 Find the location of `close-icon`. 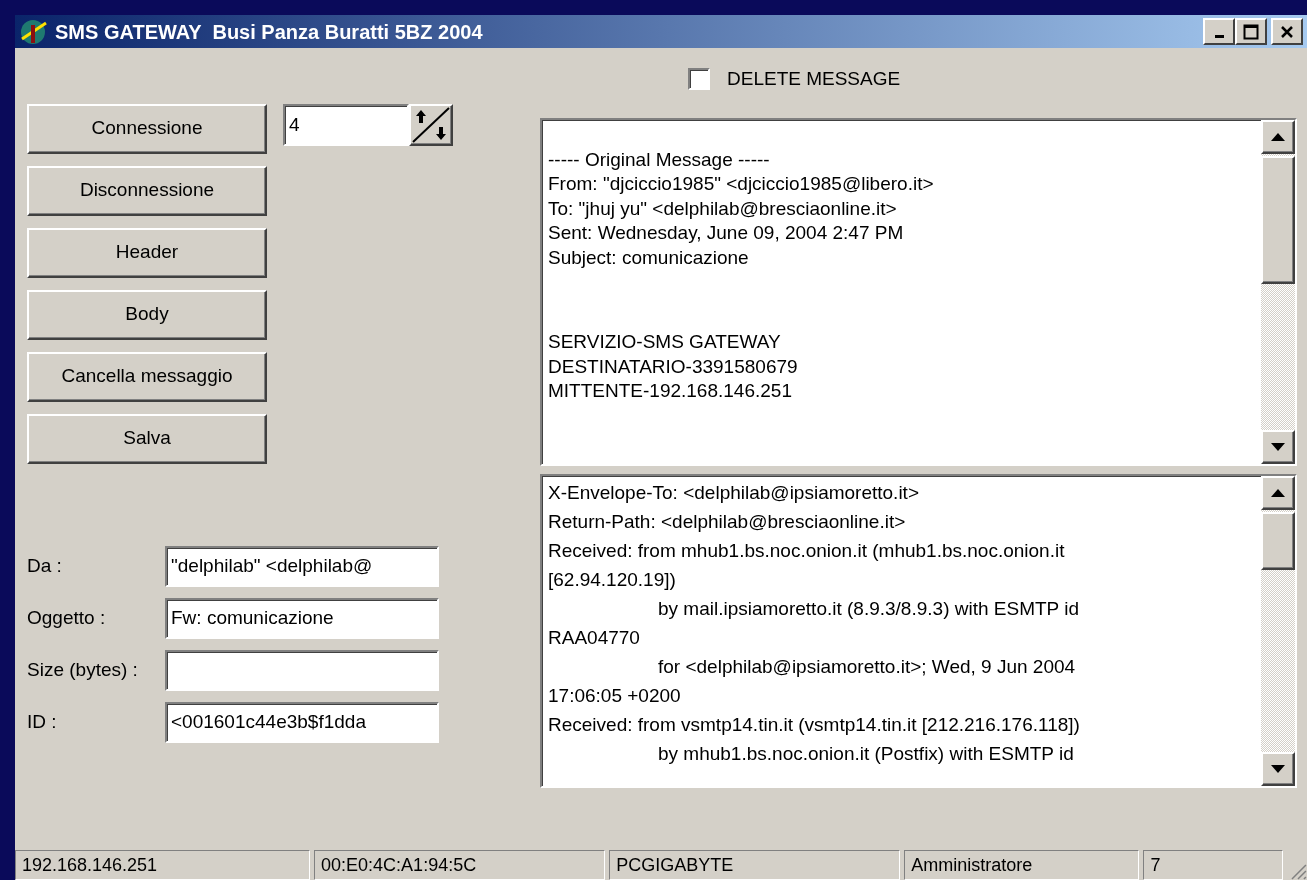

close-icon is located at coordinates (1287, 31).